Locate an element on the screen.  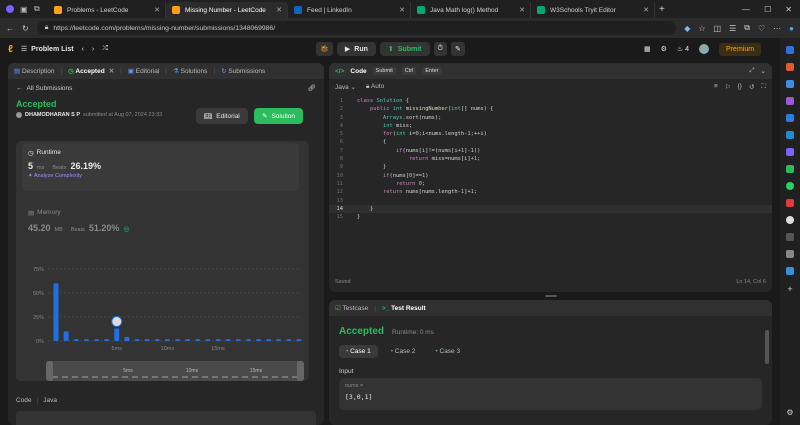
case-tab: • Case 1 is located at coordinates (358, 351).